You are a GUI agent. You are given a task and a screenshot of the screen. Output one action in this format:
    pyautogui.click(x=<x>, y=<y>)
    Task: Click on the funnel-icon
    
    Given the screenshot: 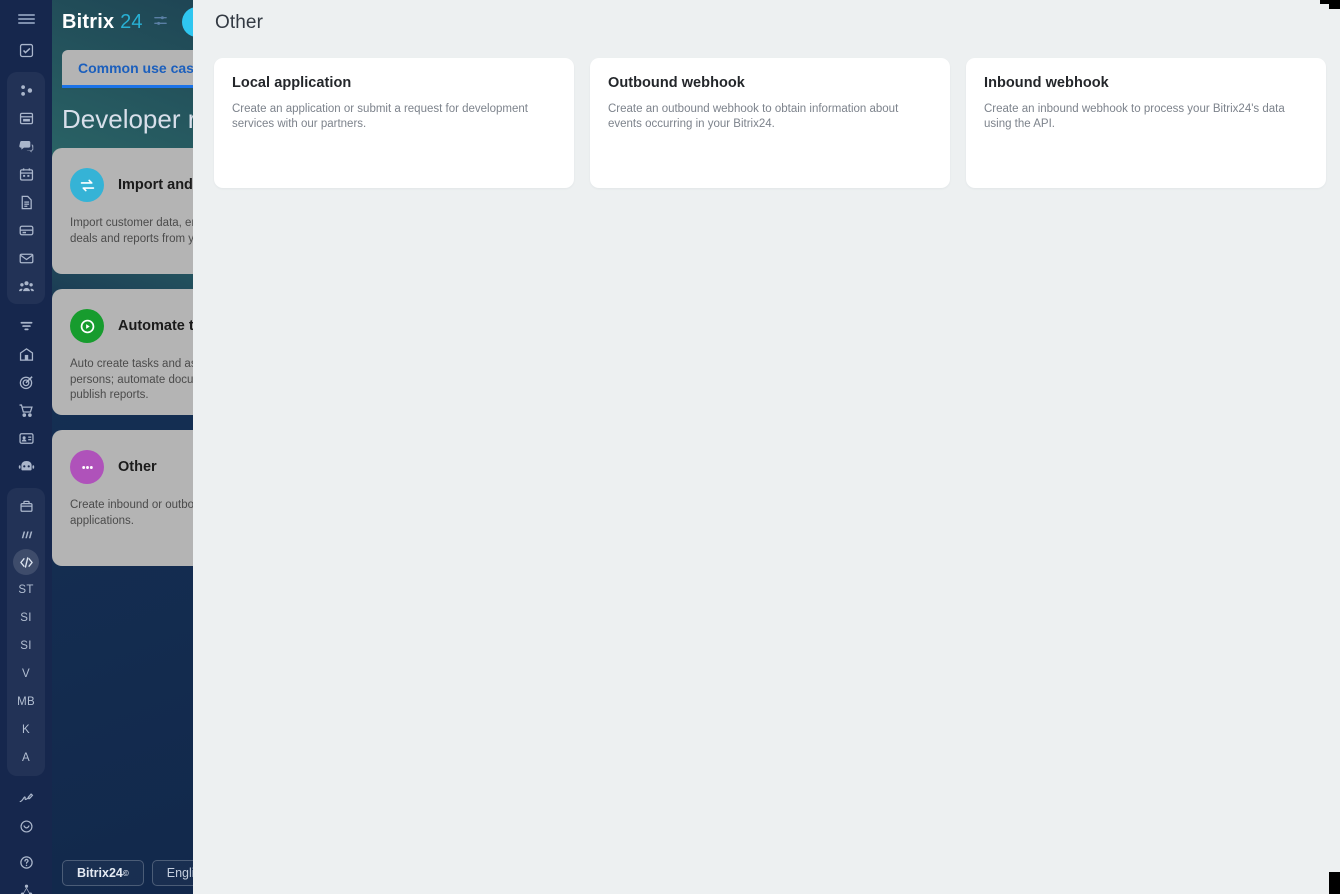 What is the action you would take?
    pyautogui.click(x=26, y=325)
    